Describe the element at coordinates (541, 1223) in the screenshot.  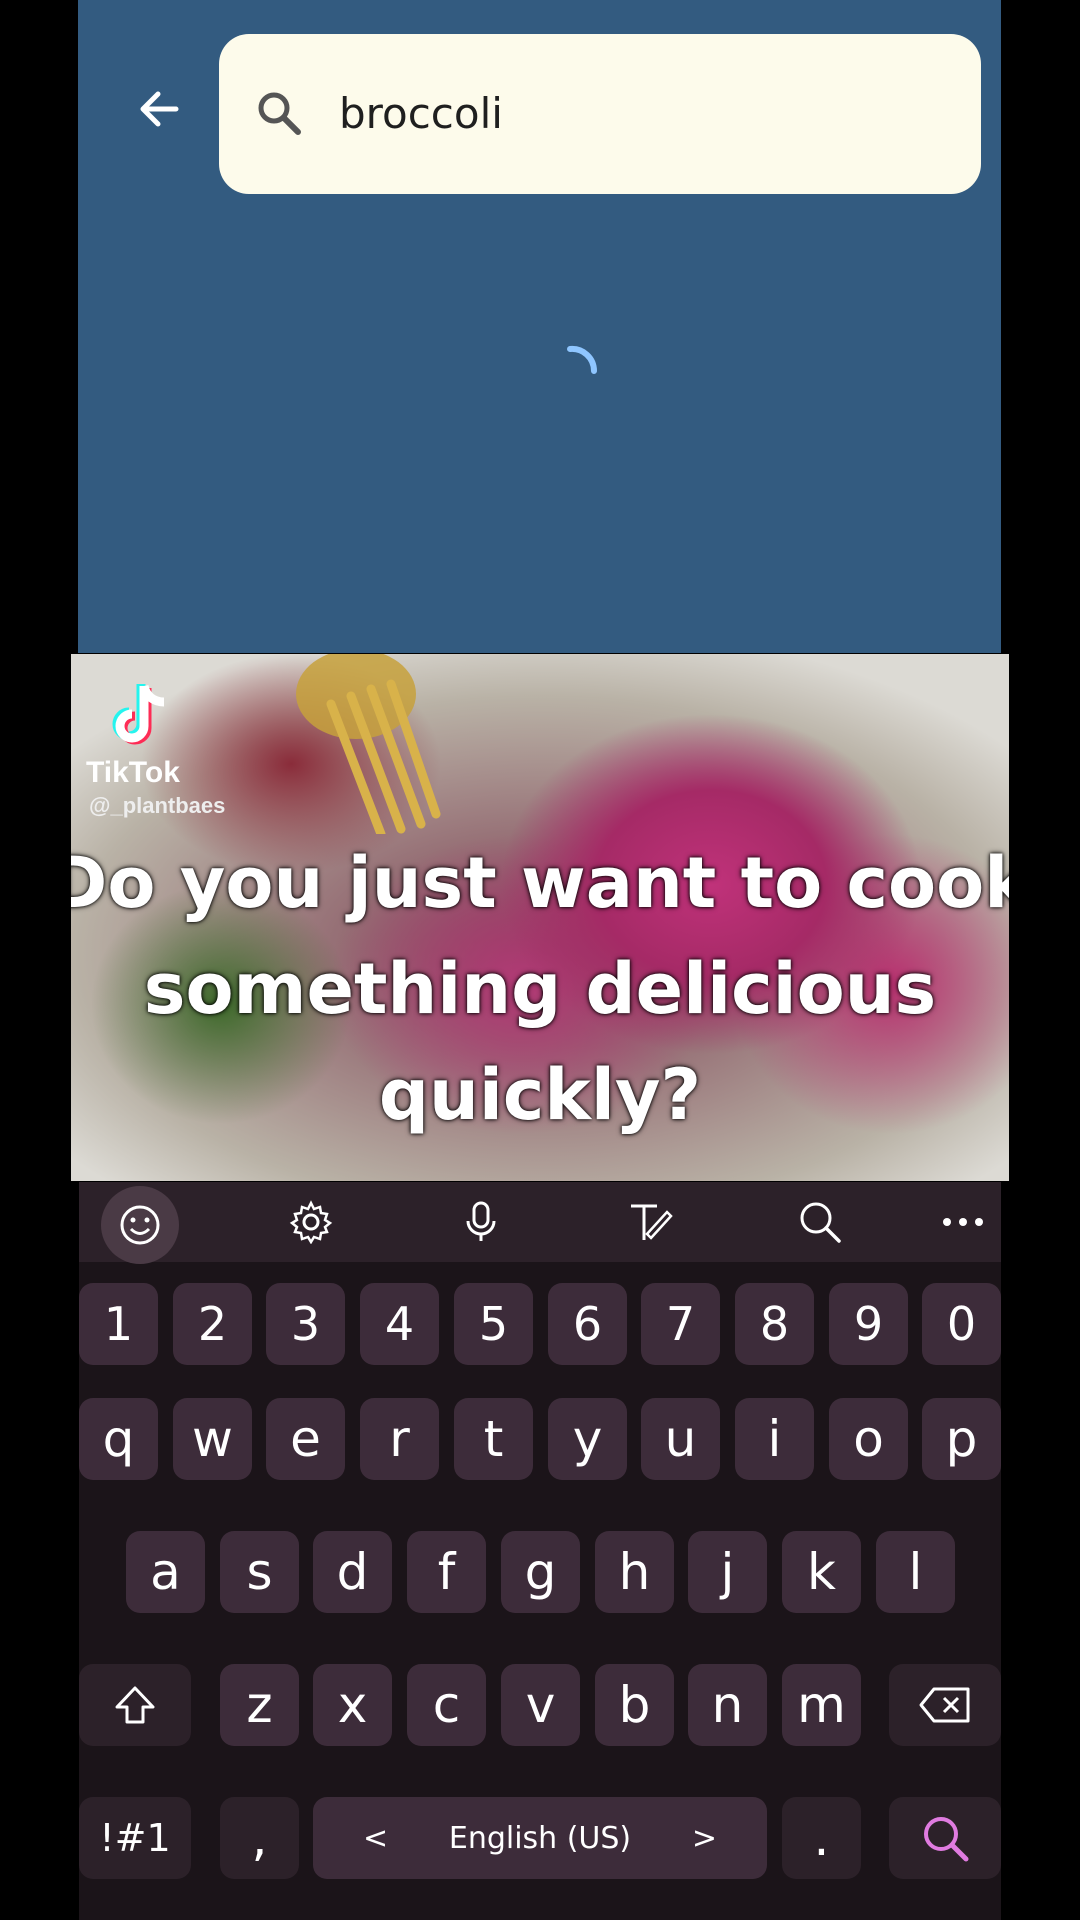
I see `keyboard-toolbar` at that location.